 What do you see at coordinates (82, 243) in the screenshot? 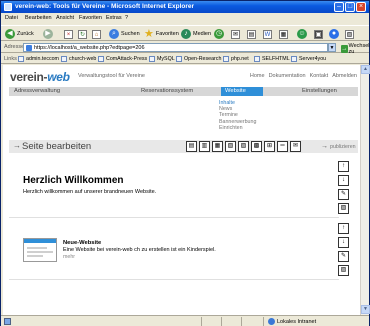
I see `block2-title: Neue-Website` at bounding box center [82, 243].